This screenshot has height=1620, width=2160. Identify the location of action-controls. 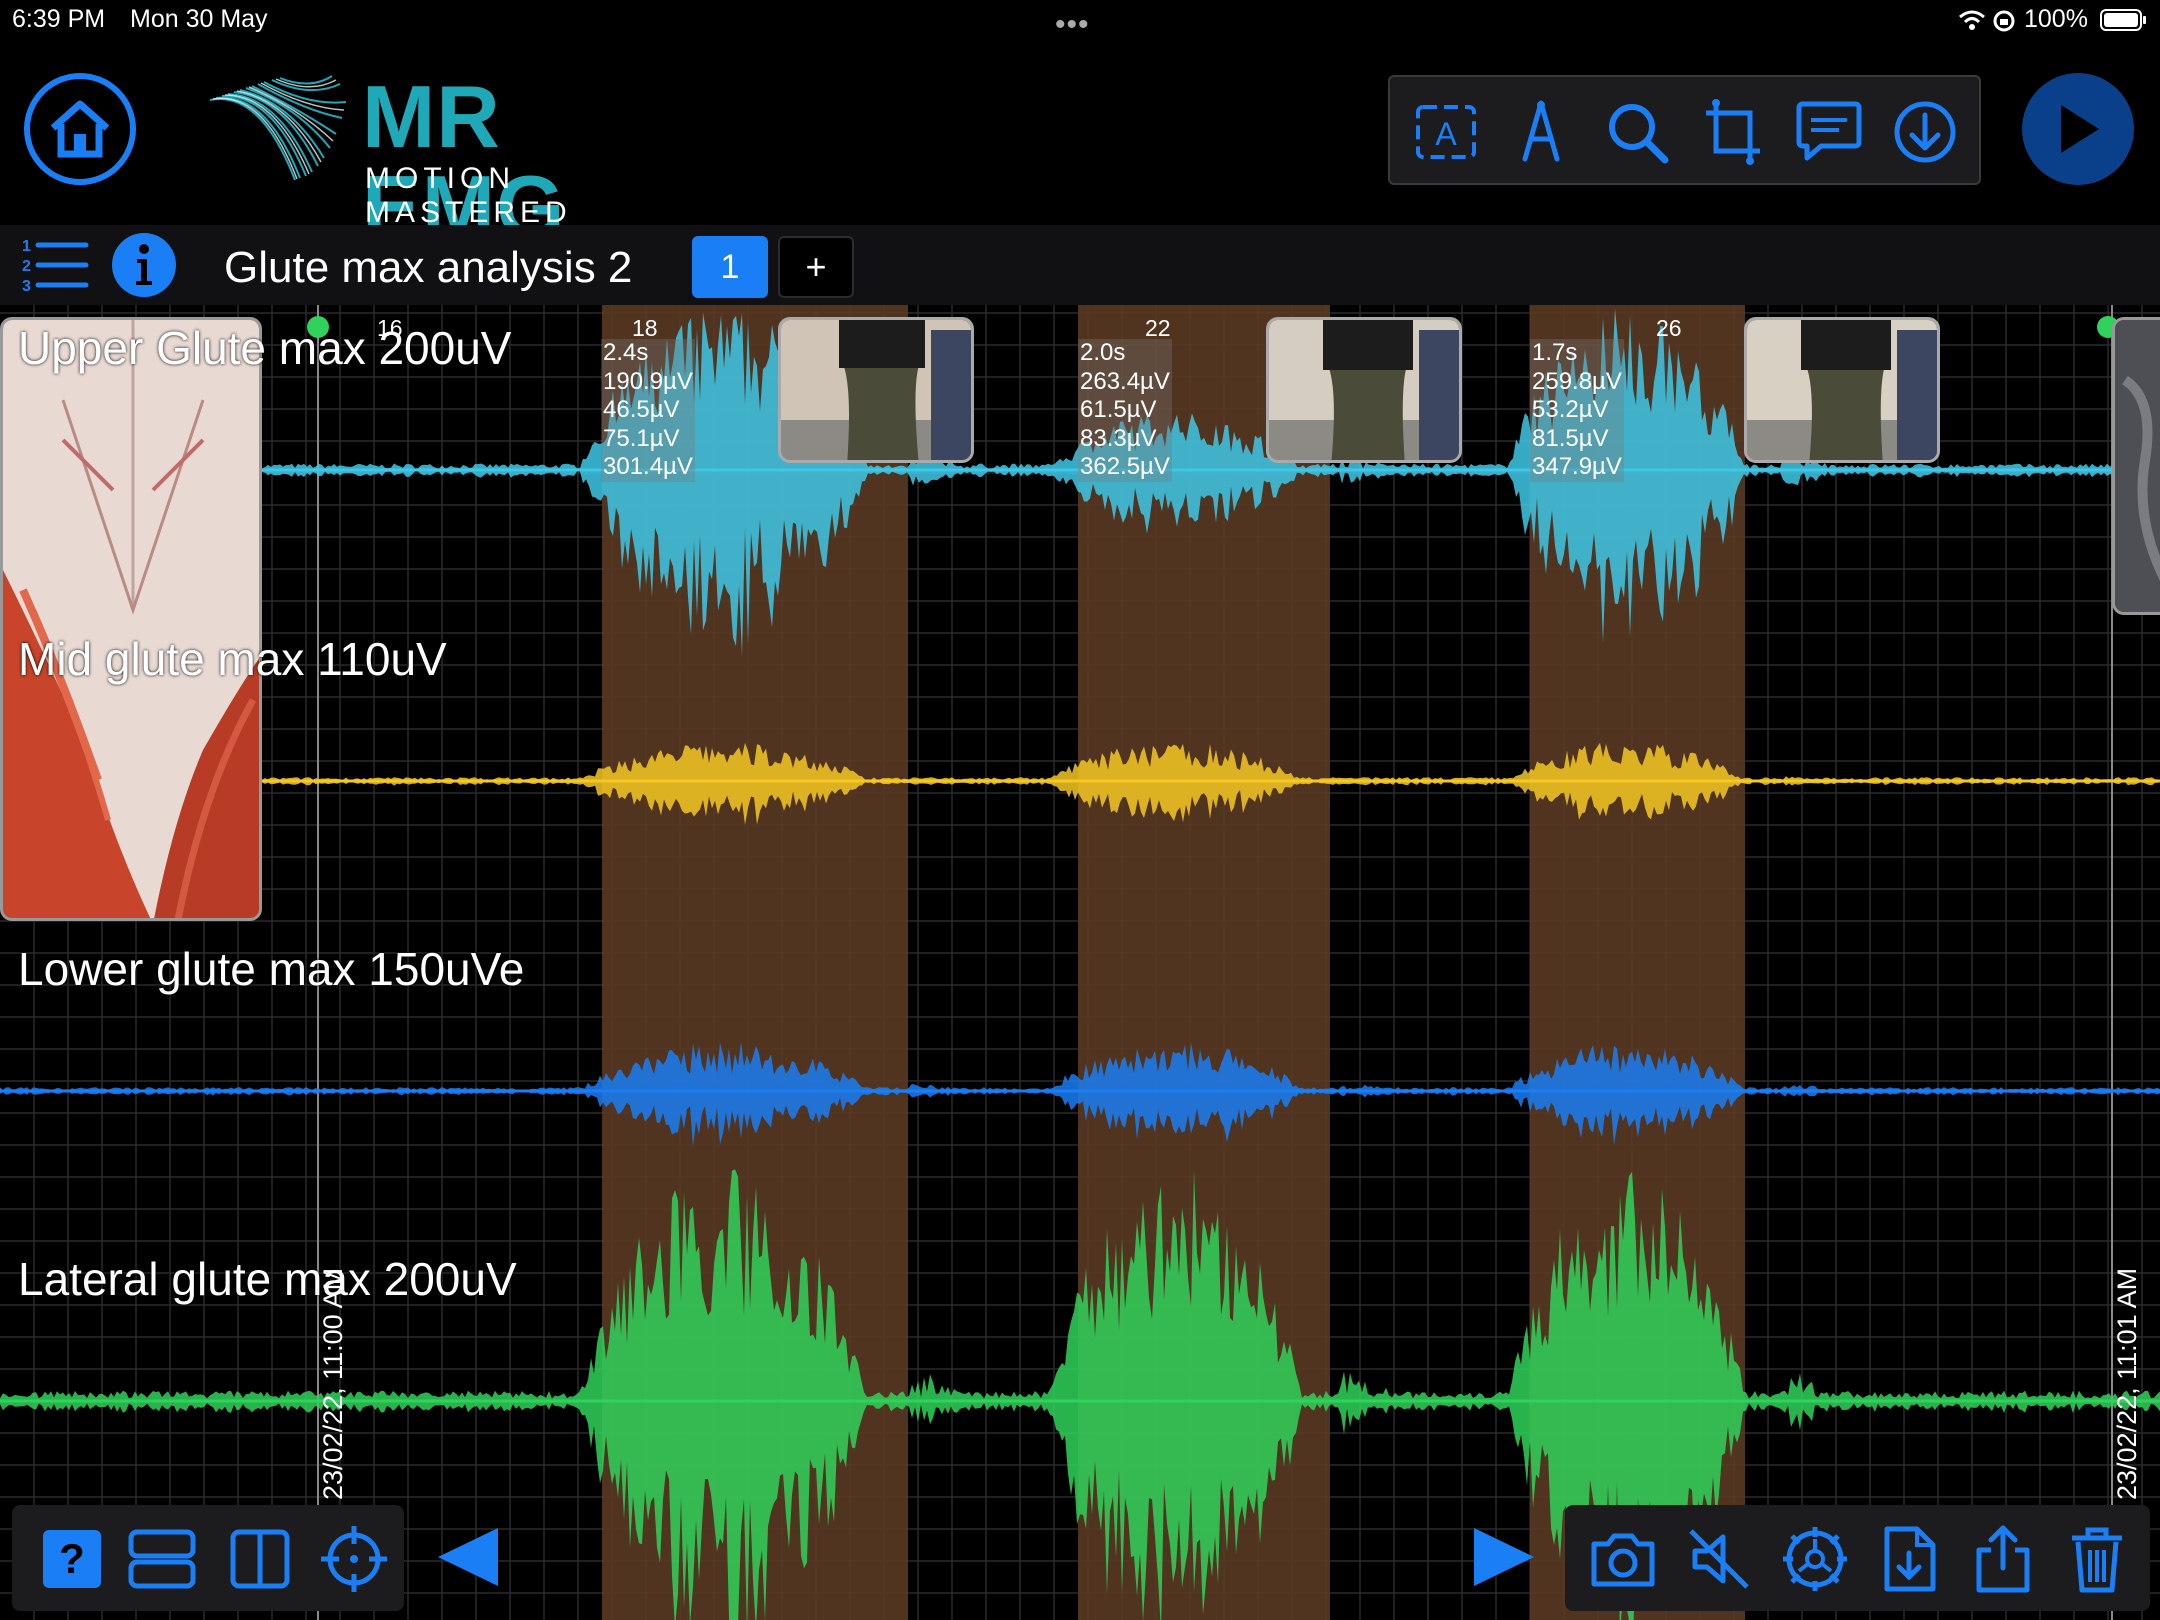
(1857, 1558).